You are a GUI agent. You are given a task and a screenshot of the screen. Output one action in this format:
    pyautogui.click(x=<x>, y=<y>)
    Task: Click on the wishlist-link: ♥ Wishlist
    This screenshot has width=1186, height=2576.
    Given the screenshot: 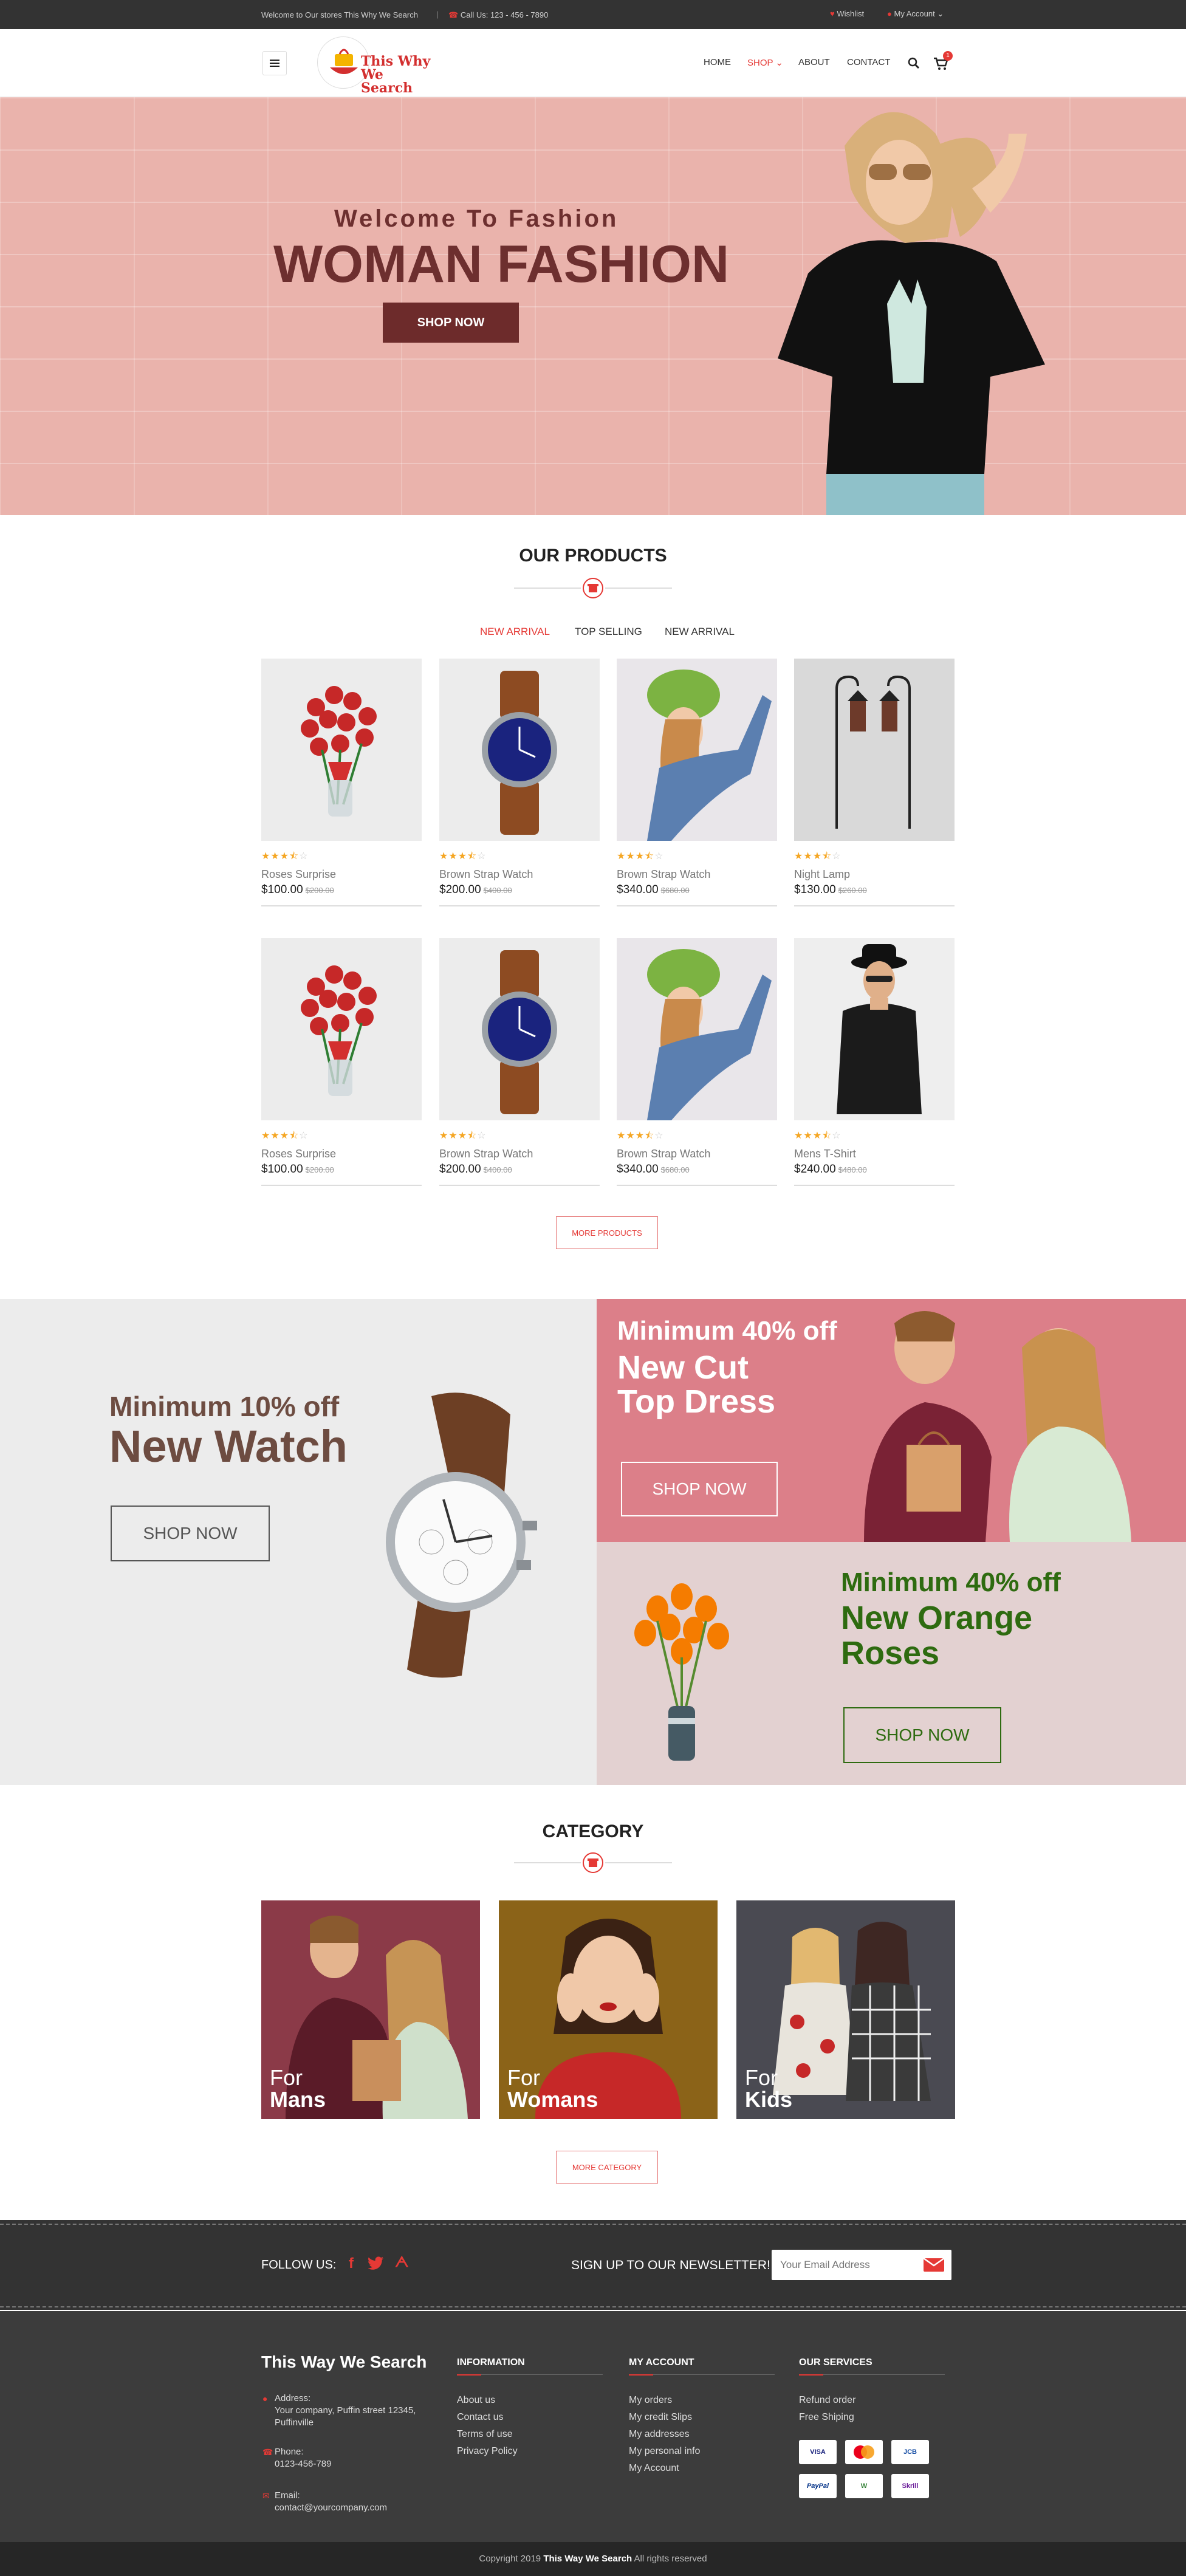 What is the action you would take?
    pyautogui.click(x=847, y=14)
    